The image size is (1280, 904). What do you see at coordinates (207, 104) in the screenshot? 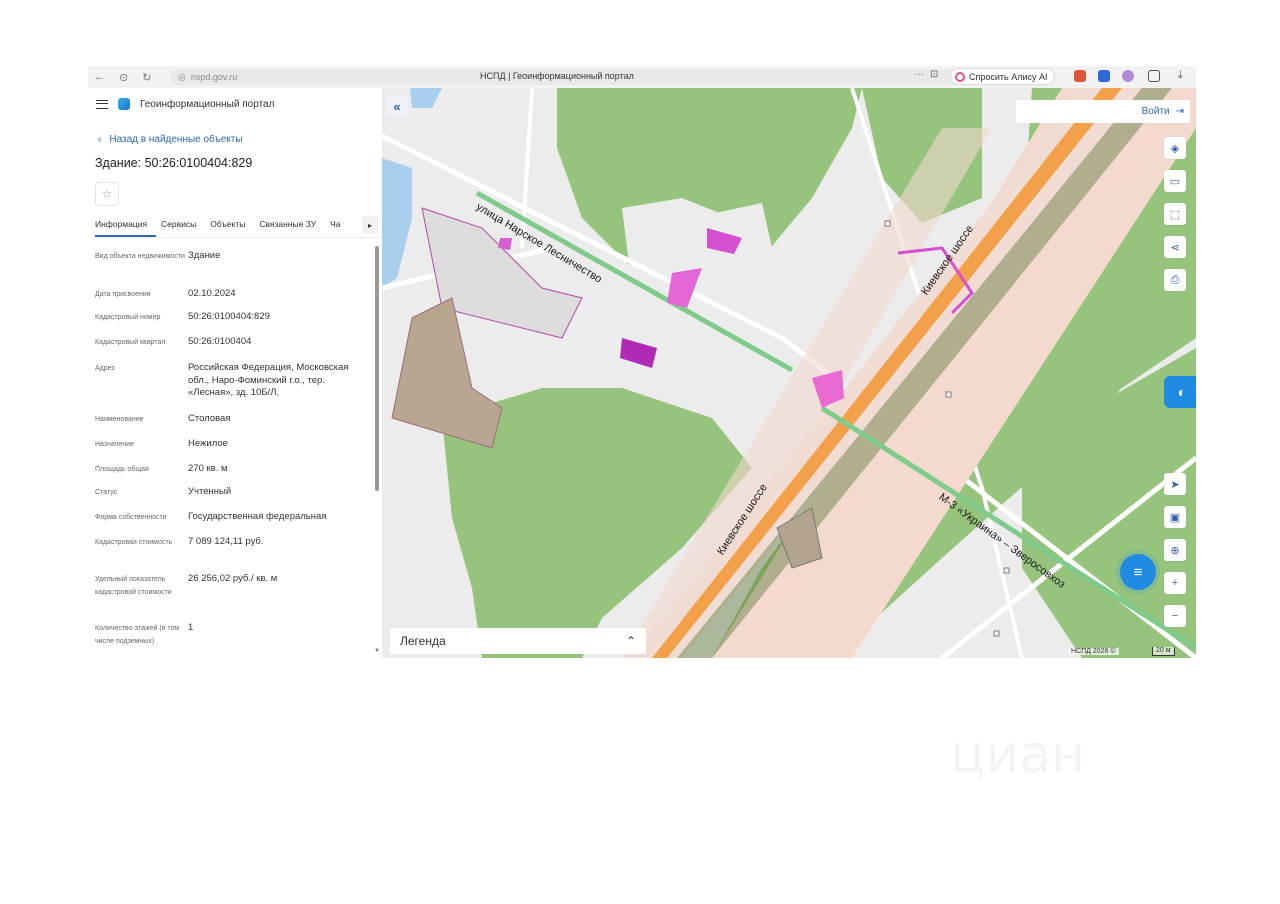
I see `app-title: Геоинформационный портал` at bounding box center [207, 104].